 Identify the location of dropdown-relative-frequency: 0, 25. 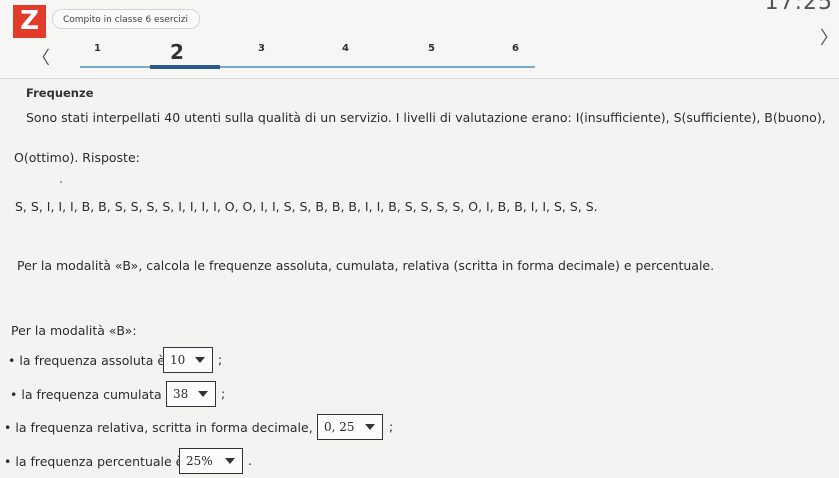
(350, 427).